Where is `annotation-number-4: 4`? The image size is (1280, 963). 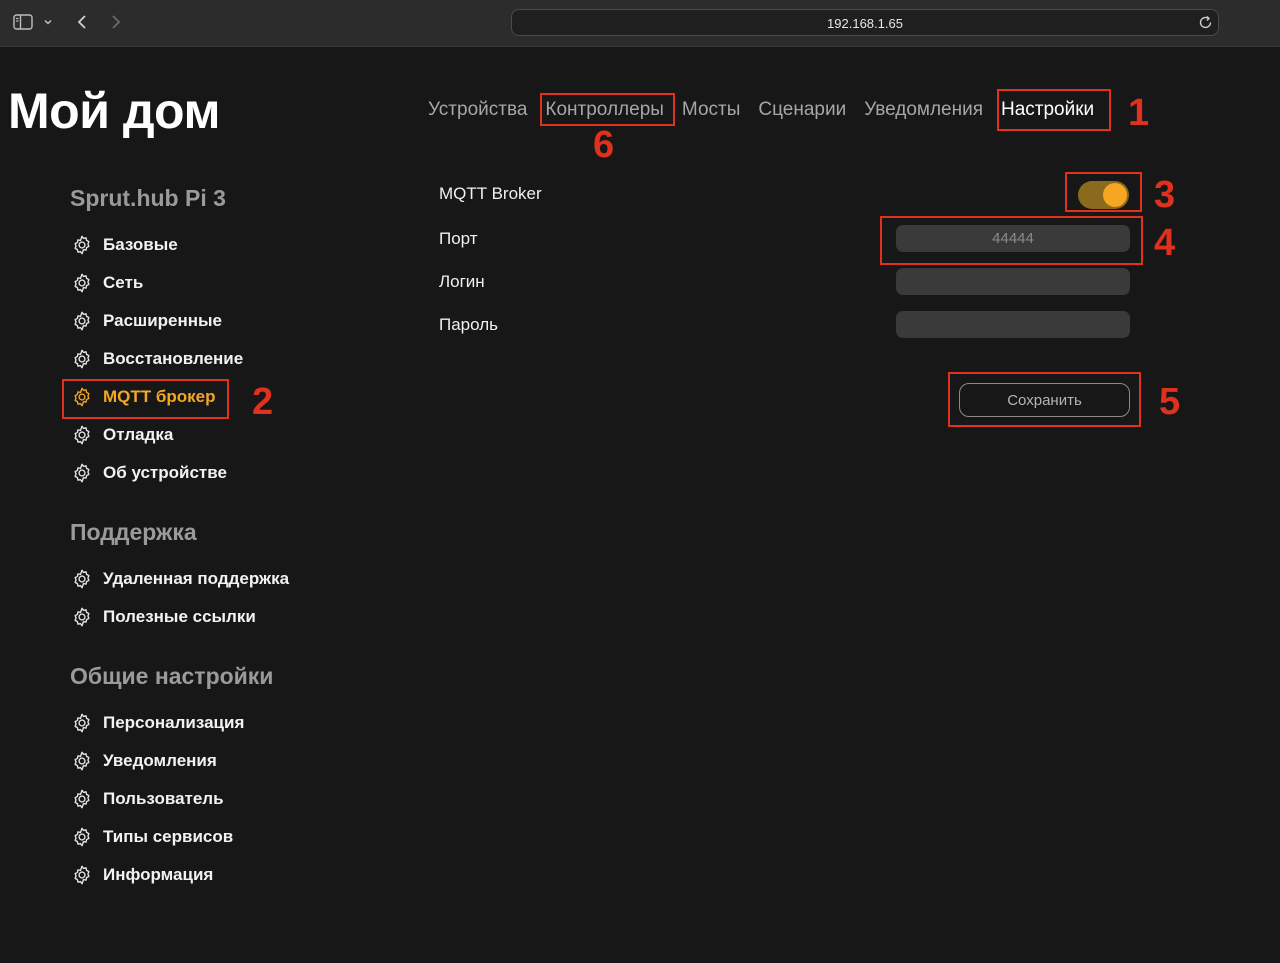 annotation-number-4: 4 is located at coordinates (1165, 243).